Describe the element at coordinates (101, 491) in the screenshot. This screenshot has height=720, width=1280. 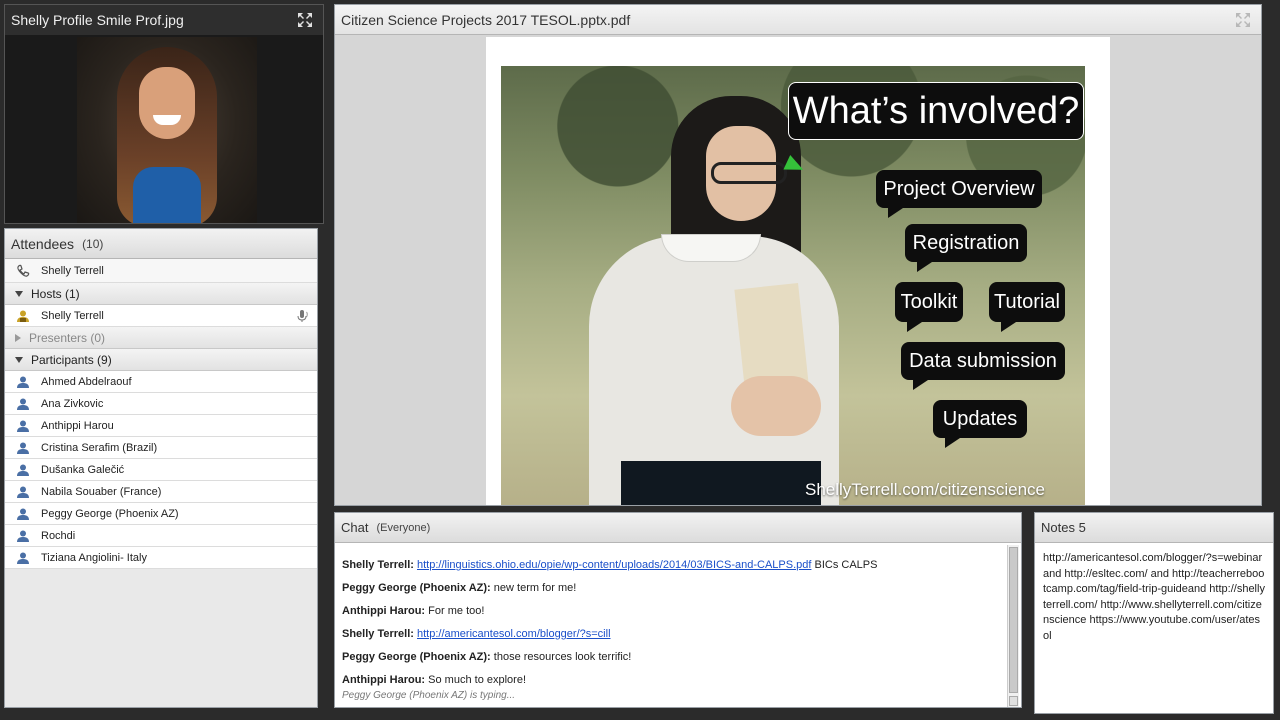
I see `participant-name: Nabila Souaber (France)` at that location.